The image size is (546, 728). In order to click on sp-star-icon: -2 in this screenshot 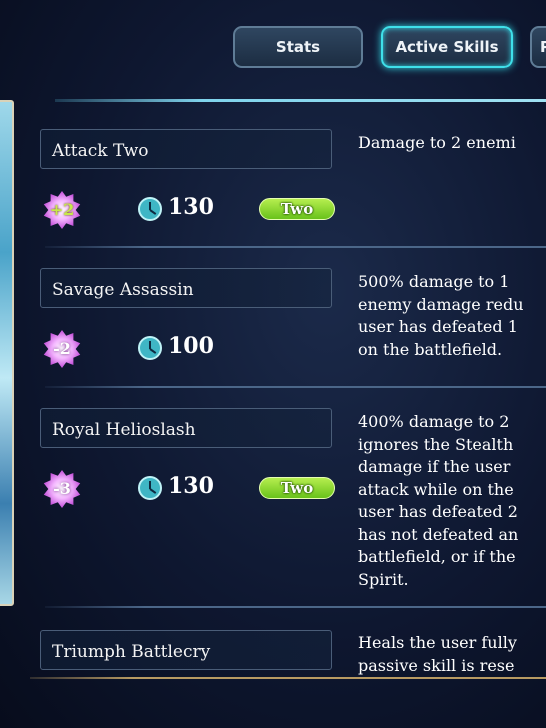, I will do `click(62, 349)`.